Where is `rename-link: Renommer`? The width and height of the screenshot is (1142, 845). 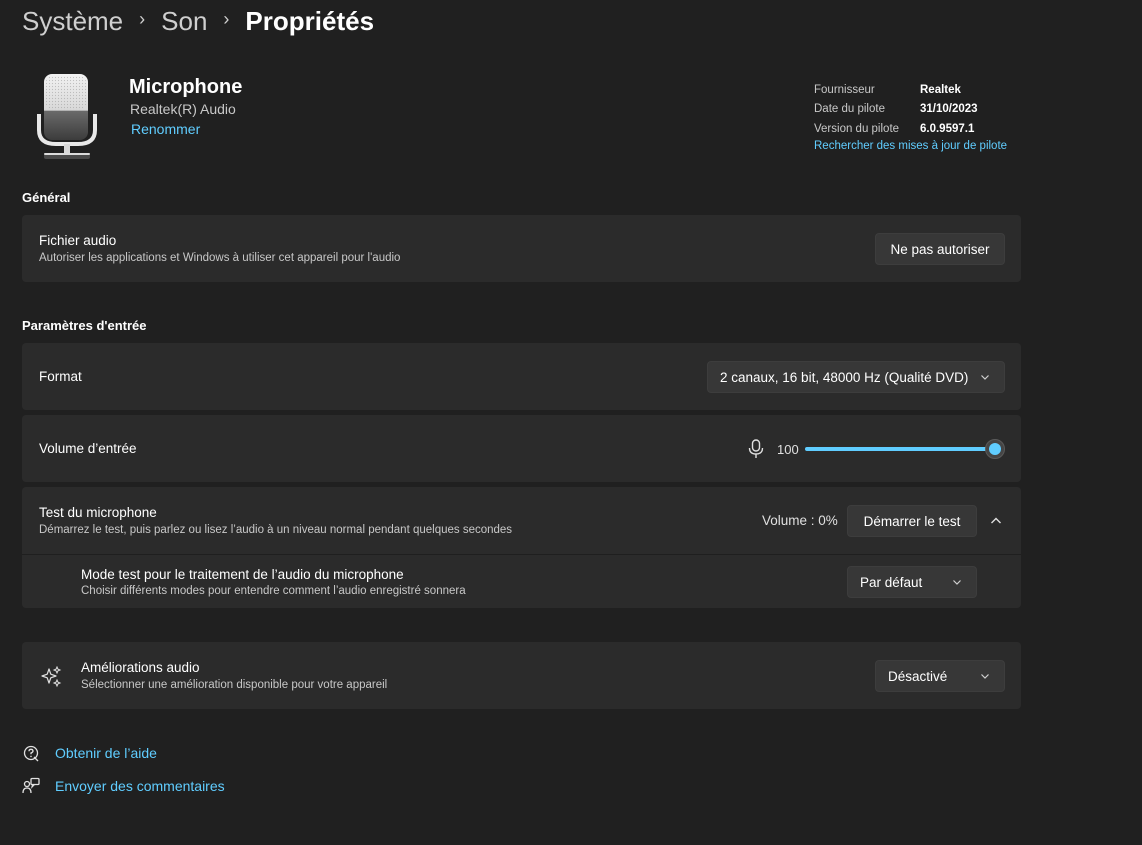 rename-link: Renommer is located at coordinates (165, 129).